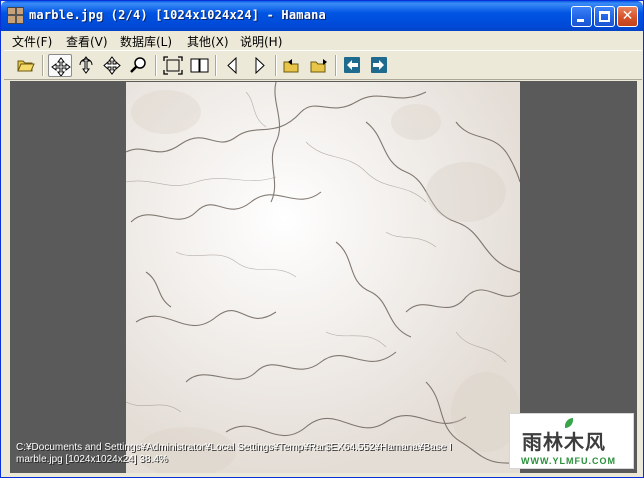  I want to click on app-icon, so click(15, 15).